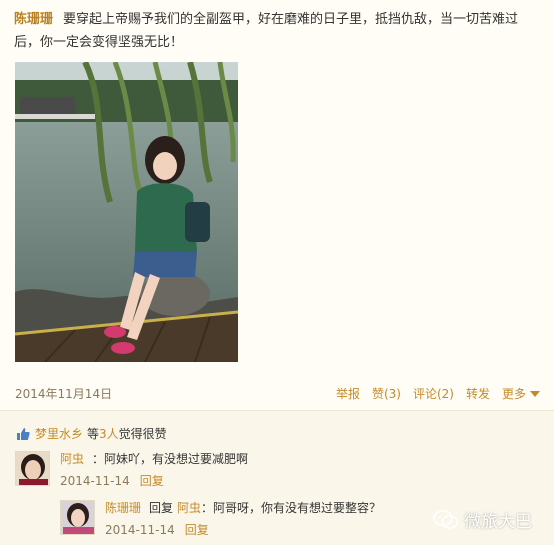  I want to click on watermark: 微旅大巴, so click(482, 519).